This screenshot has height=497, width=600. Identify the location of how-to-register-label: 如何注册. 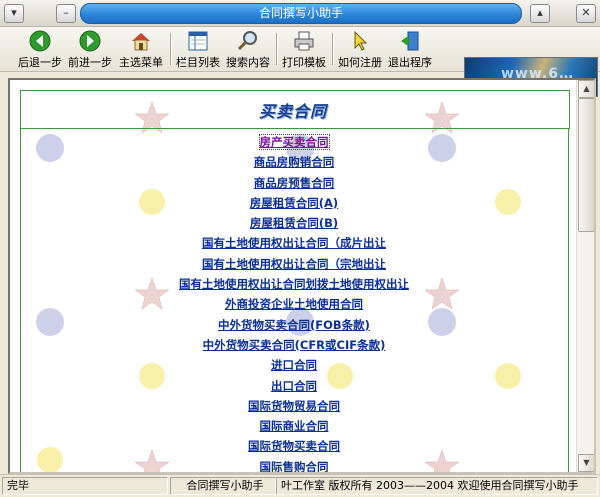
(360, 62).